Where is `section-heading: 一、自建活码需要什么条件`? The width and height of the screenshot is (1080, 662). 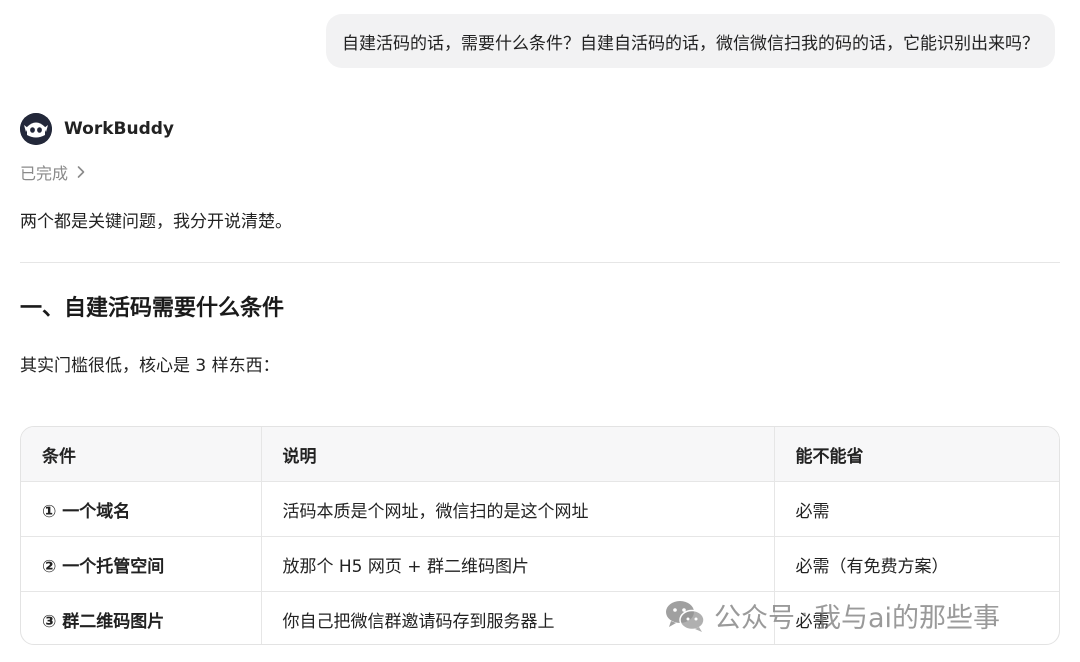 section-heading: 一、自建活码需要什么条件 is located at coordinates (152, 308).